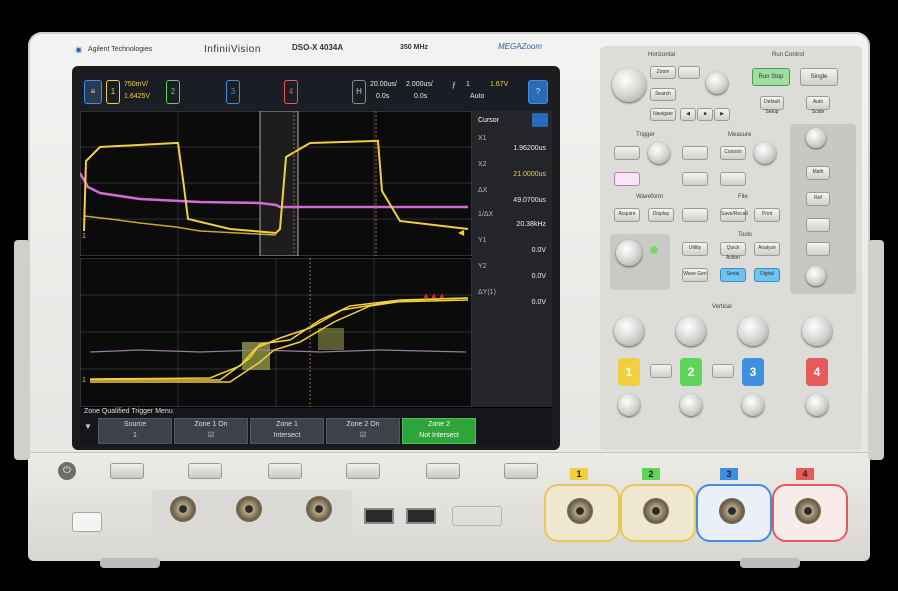 This screenshot has height=591, width=898. What do you see at coordinates (695, 179) in the screenshot?
I see `trigger-menu-button` at bounding box center [695, 179].